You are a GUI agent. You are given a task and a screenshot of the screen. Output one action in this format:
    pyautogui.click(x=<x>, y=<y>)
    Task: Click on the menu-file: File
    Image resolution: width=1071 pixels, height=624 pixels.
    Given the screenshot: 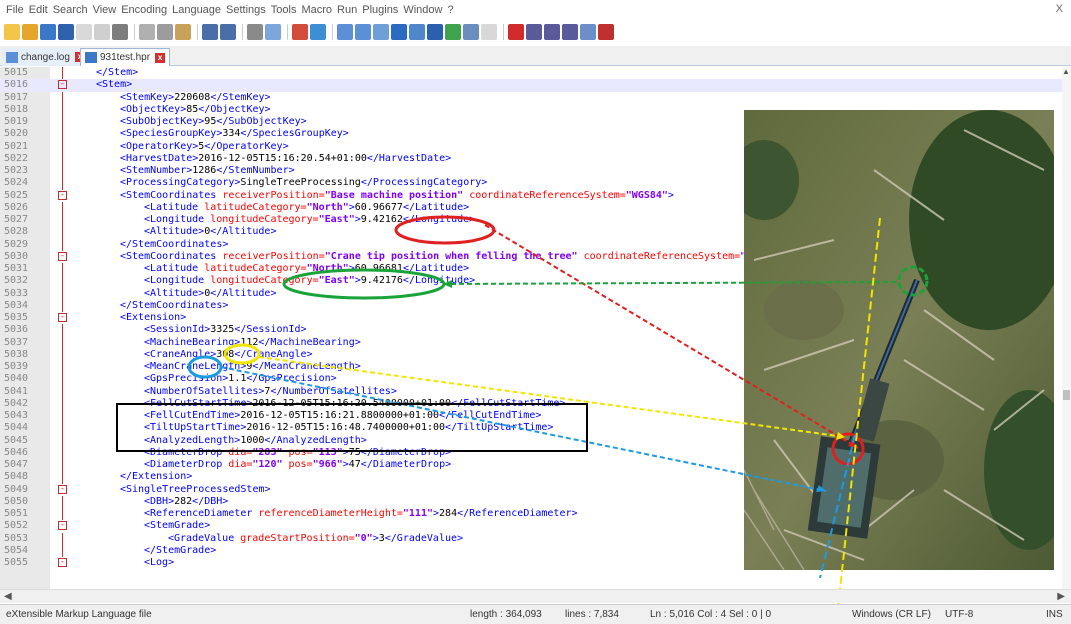 What is the action you would take?
    pyautogui.click(x=15, y=10)
    